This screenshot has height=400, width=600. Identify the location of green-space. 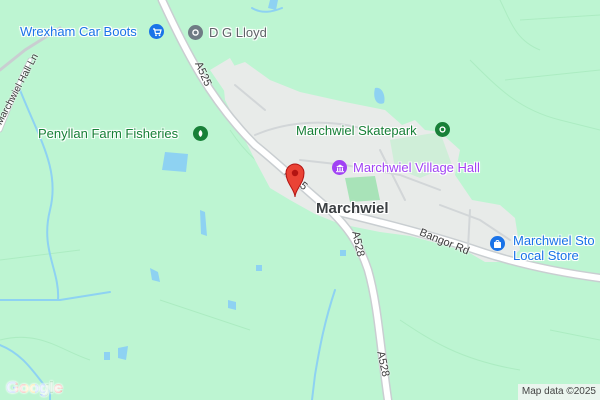
(362, 189).